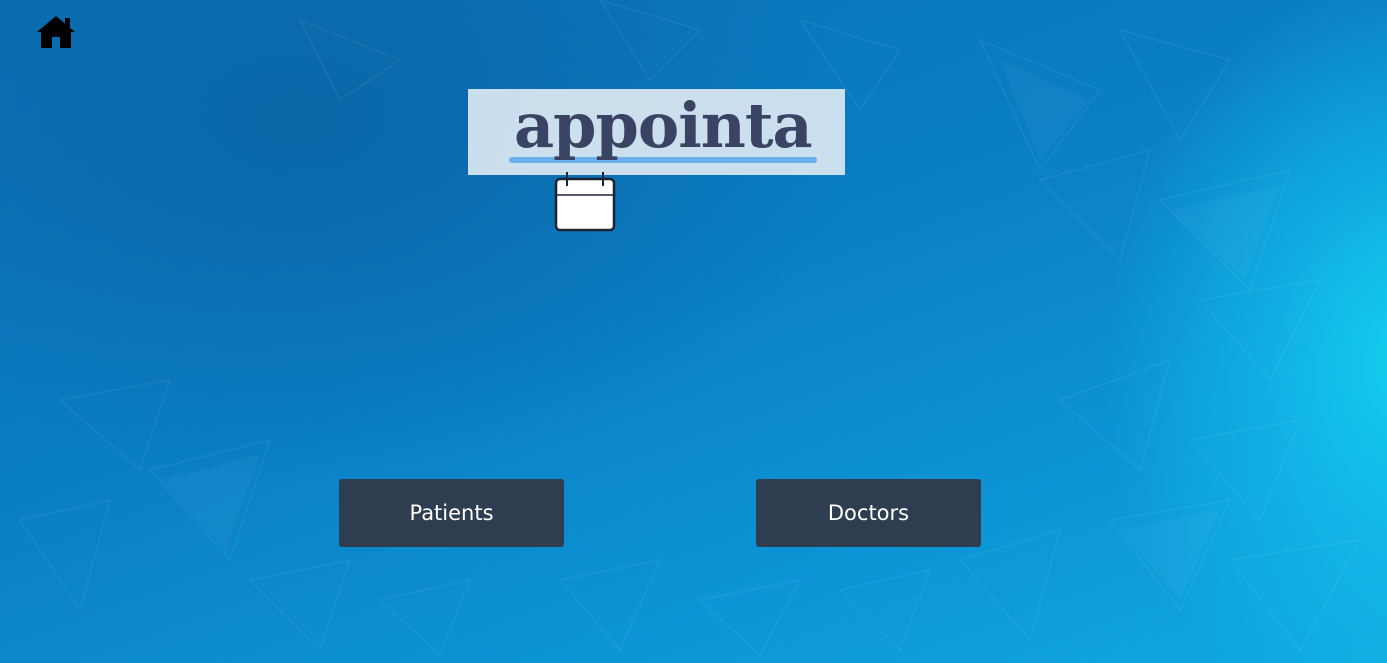  Describe the element at coordinates (56, 32) in the screenshot. I see `home-icon` at that location.